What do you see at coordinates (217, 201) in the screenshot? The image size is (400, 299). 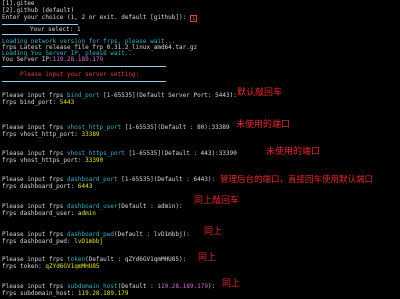 I see `annotation-dashboard-user: 同上敲回车` at bounding box center [217, 201].